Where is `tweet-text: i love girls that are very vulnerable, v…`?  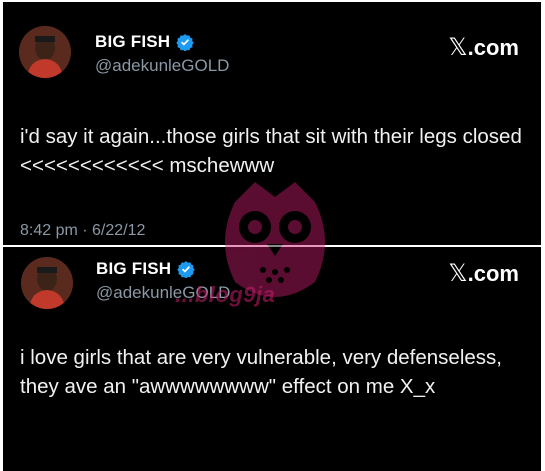 tweet-text: i love girls that are very vulnerable, v… is located at coordinates (261, 372).